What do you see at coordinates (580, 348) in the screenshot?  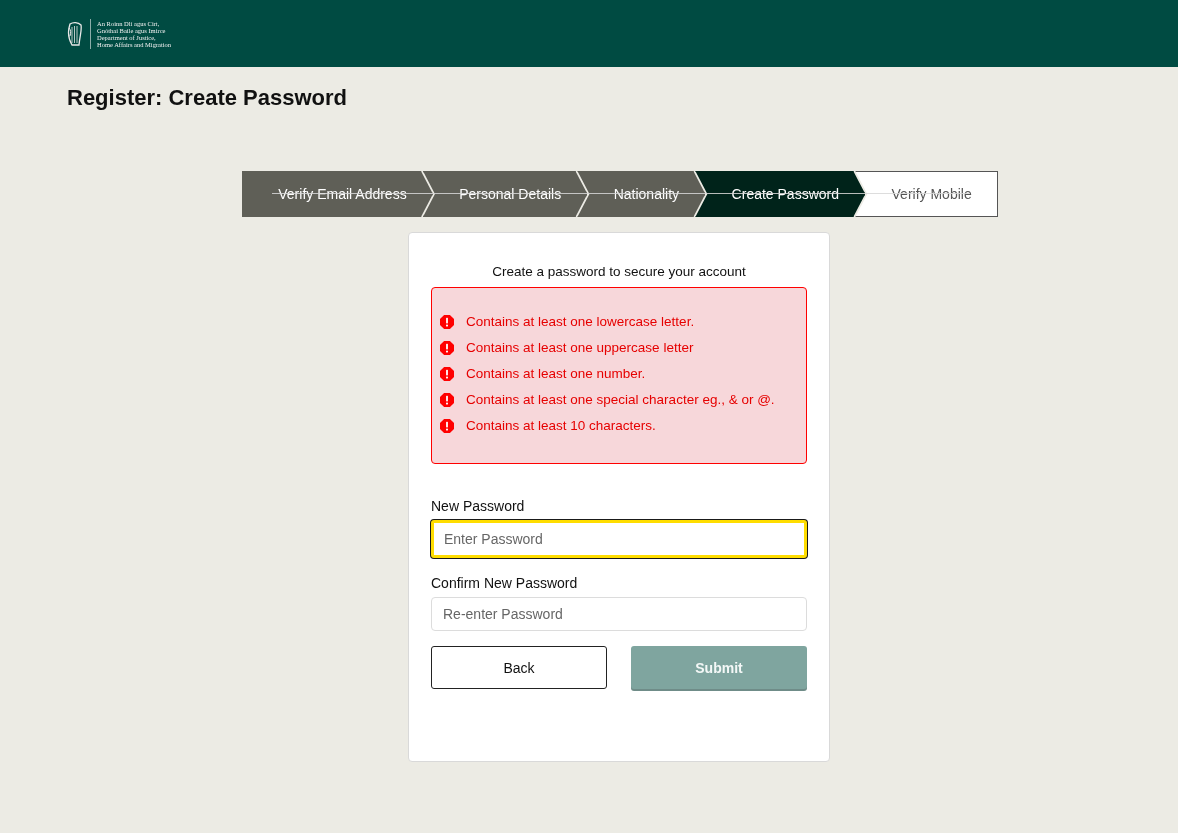 I see `requirement-text: Contains at least one uppercase letter` at bounding box center [580, 348].